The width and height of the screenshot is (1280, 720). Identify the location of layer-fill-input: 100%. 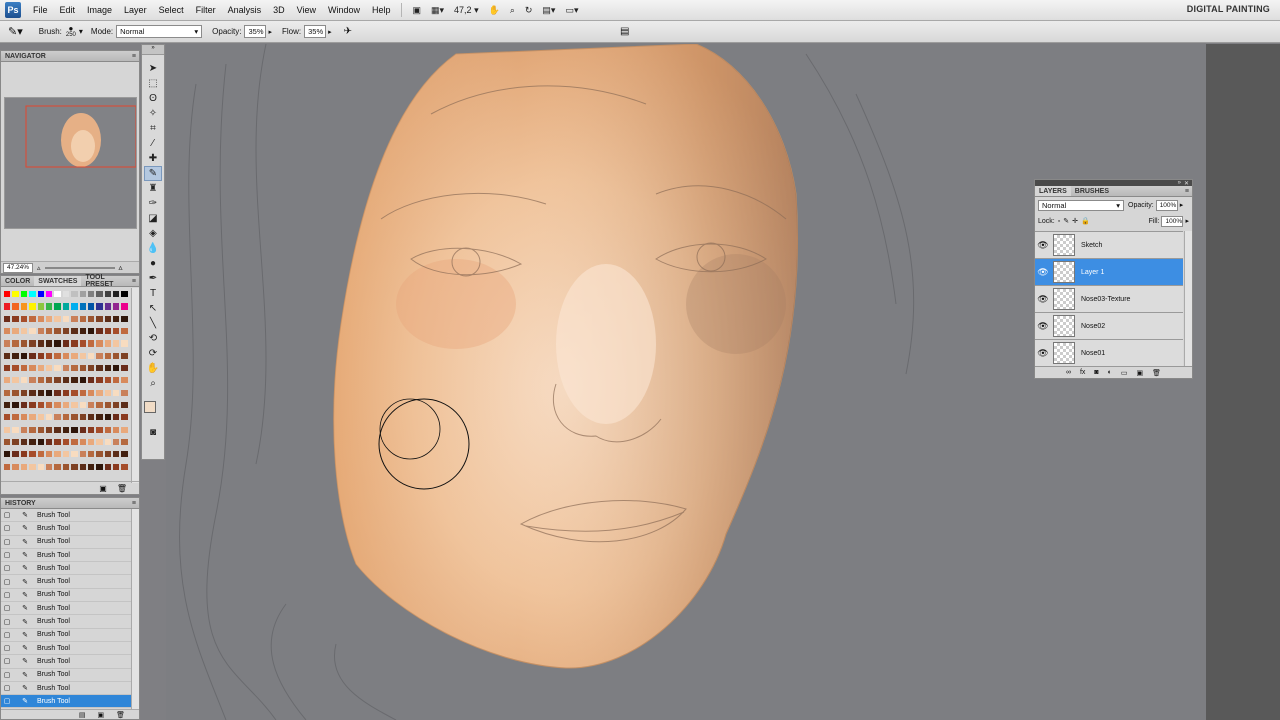
(1172, 221).